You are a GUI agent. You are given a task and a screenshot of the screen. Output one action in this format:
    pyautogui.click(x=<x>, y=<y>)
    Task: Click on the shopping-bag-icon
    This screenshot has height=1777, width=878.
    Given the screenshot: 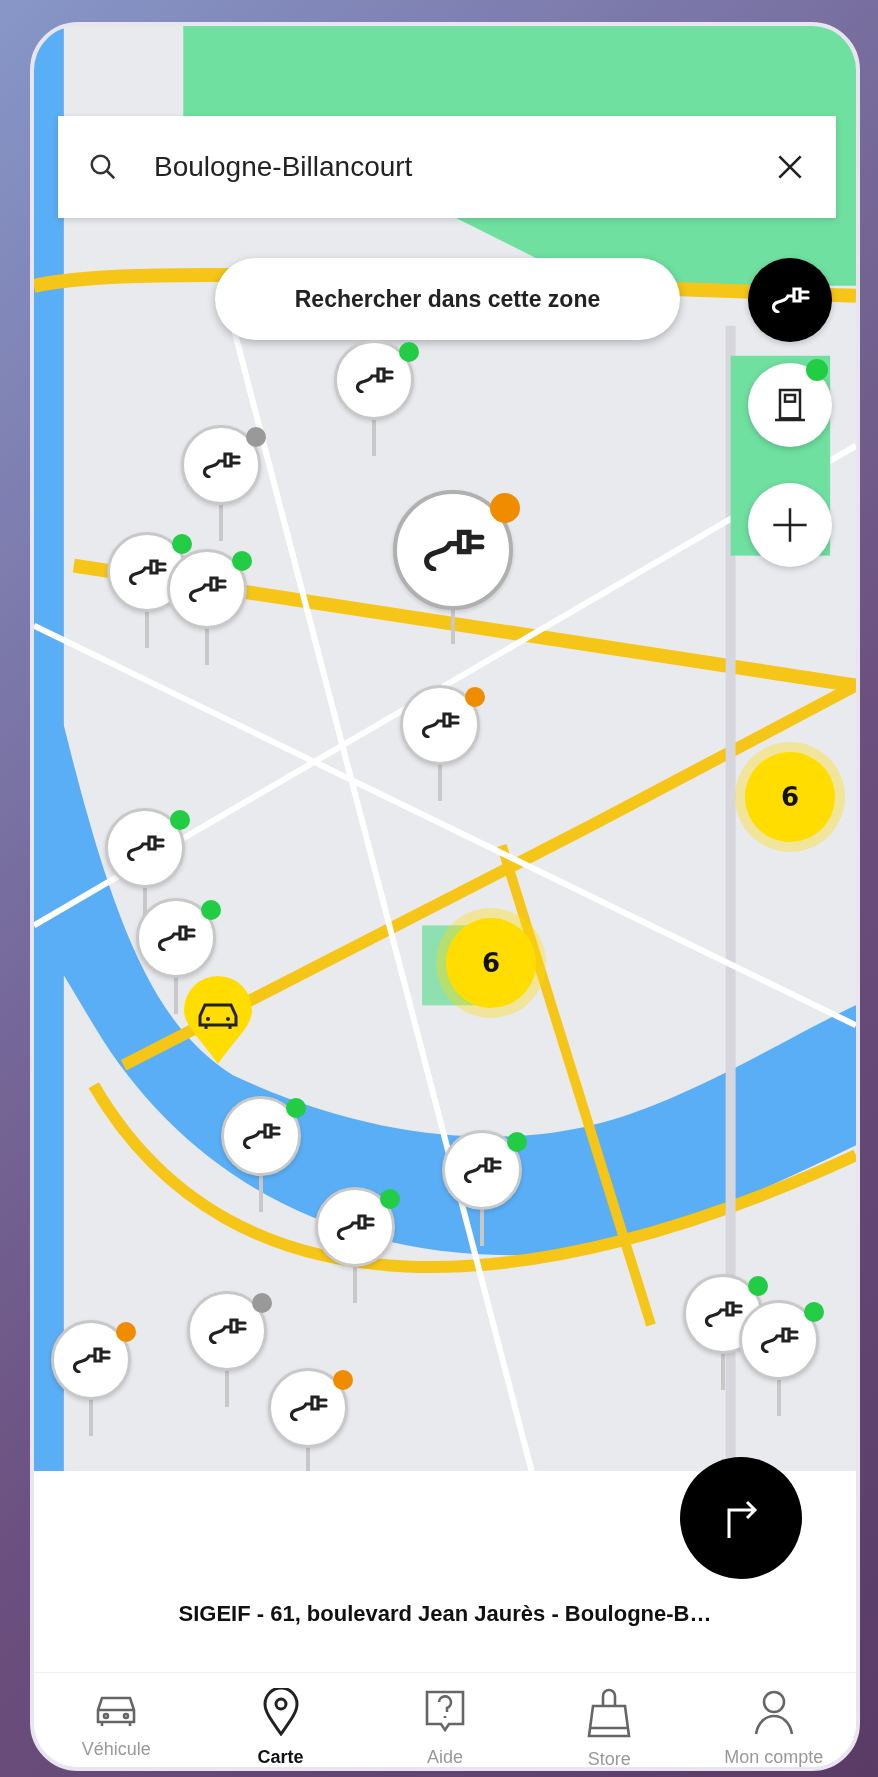 What is the action you would take?
    pyautogui.click(x=609, y=1713)
    